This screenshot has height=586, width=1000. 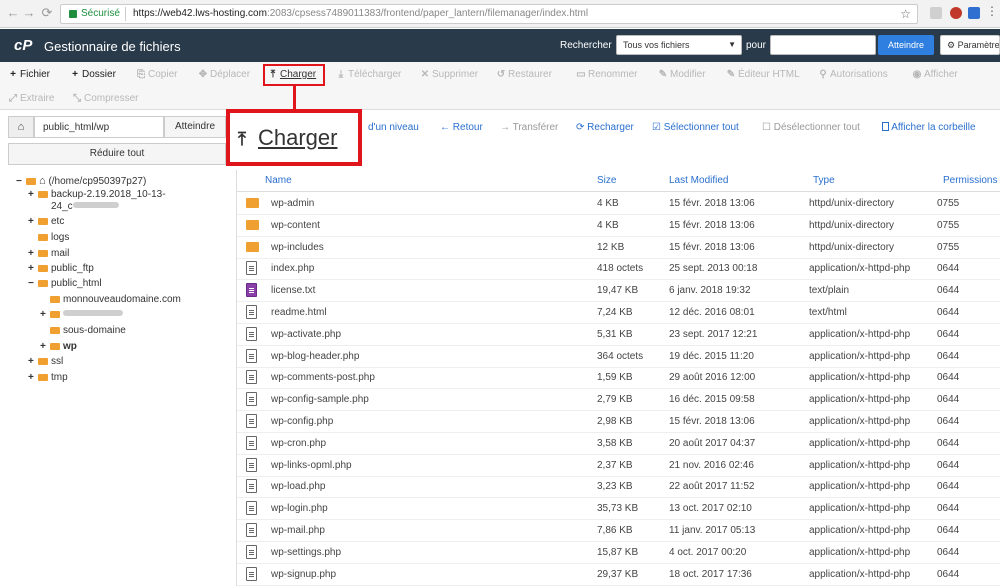 What do you see at coordinates (156, 74) in the screenshot?
I see `copy-button: ⎘ Copier` at bounding box center [156, 74].